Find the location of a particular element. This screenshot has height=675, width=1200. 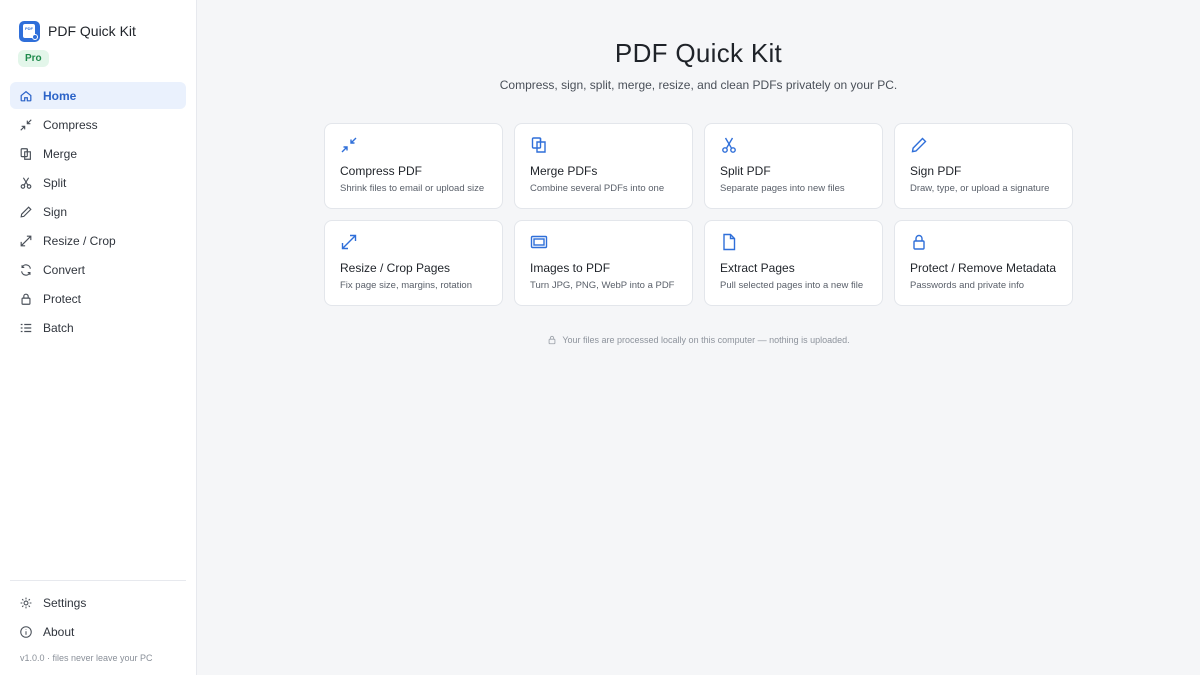

card-description: Passwords and private info is located at coordinates (967, 285).